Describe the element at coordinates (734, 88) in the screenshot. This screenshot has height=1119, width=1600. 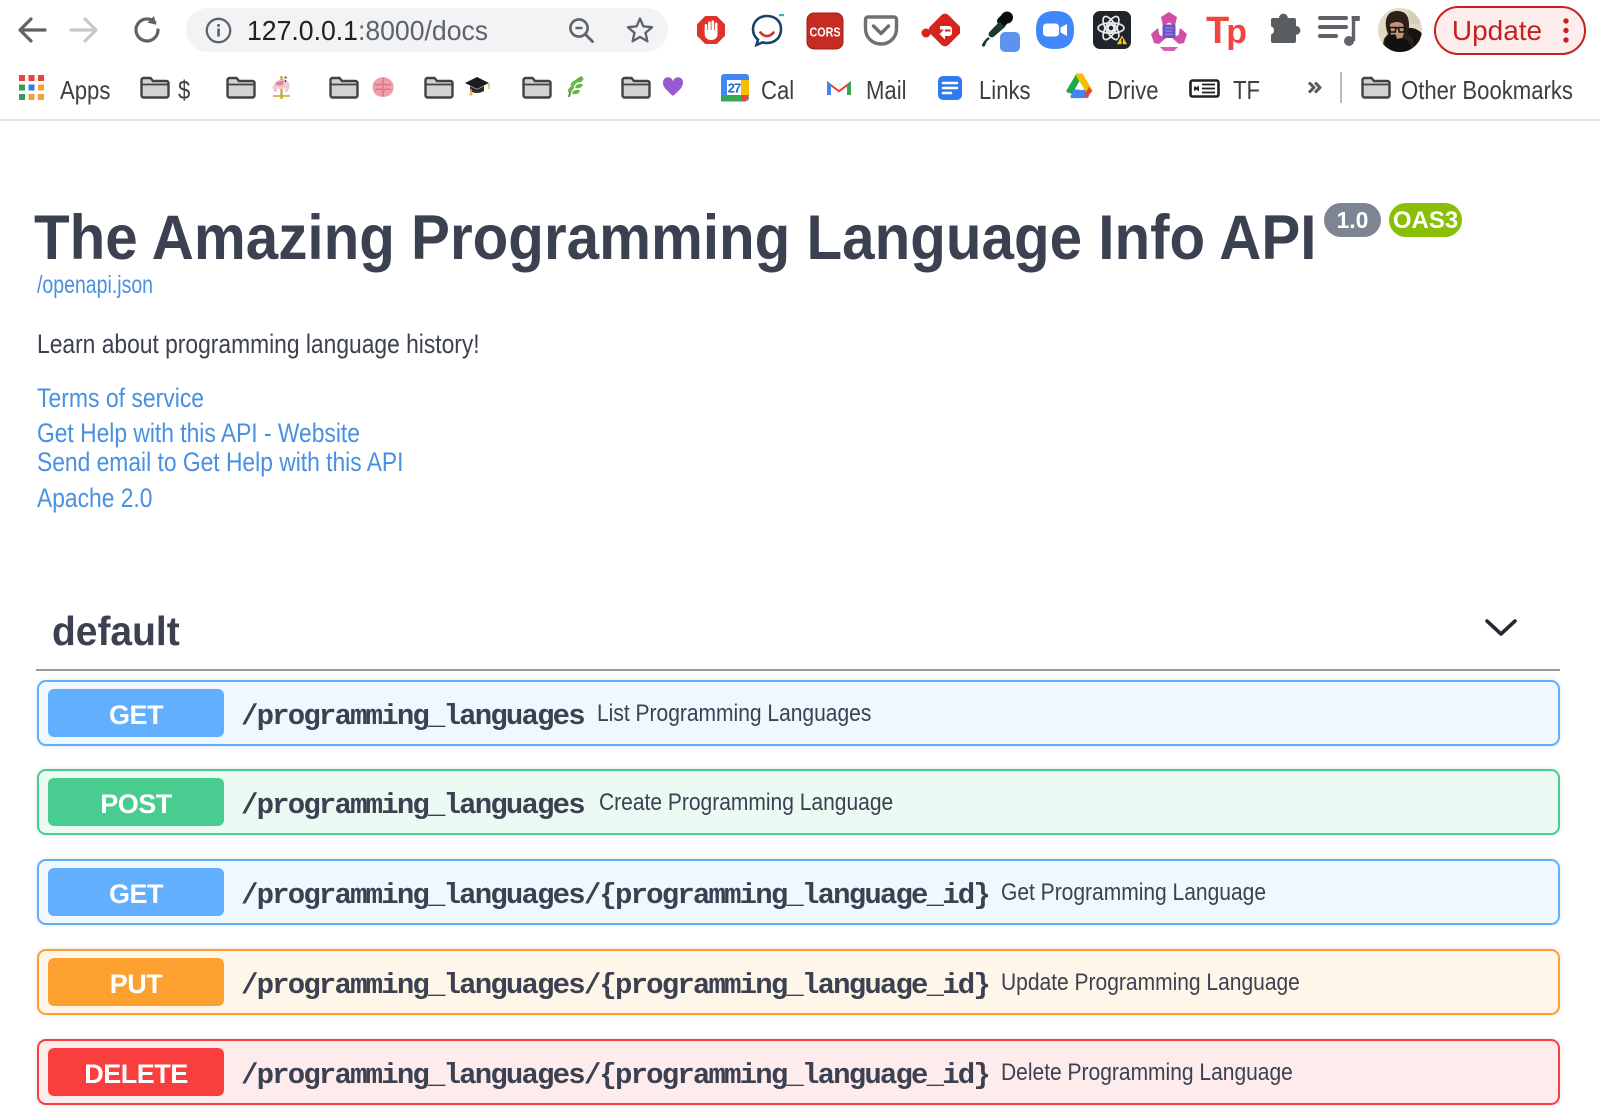
I see `svg-text: 27` at that location.